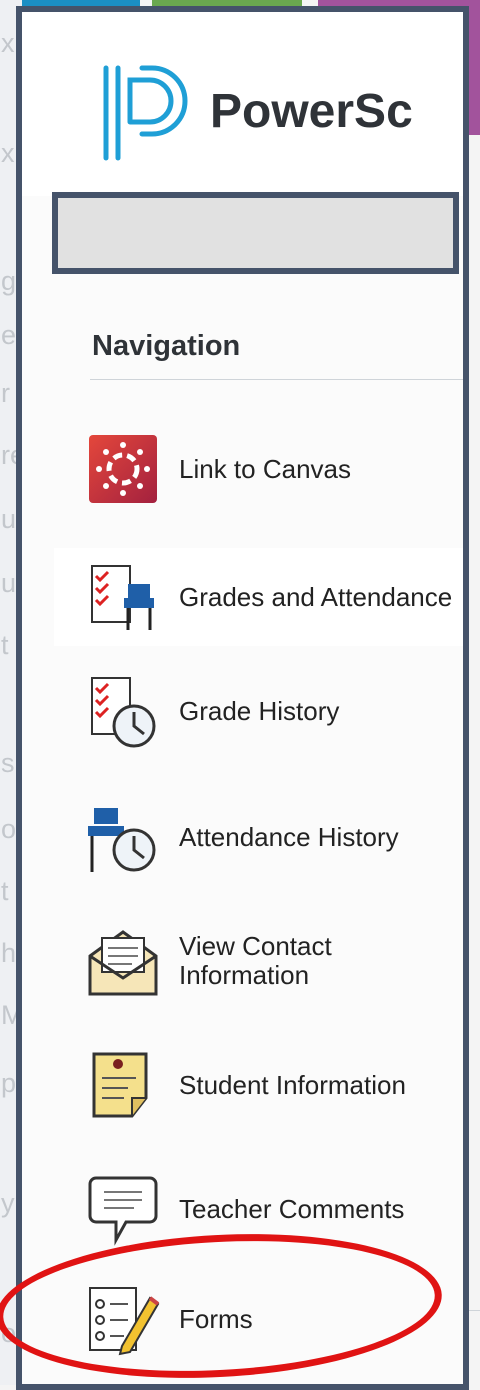  What do you see at coordinates (276, 379) in the screenshot?
I see `navigation-divider` at bounding box center [276, 379].